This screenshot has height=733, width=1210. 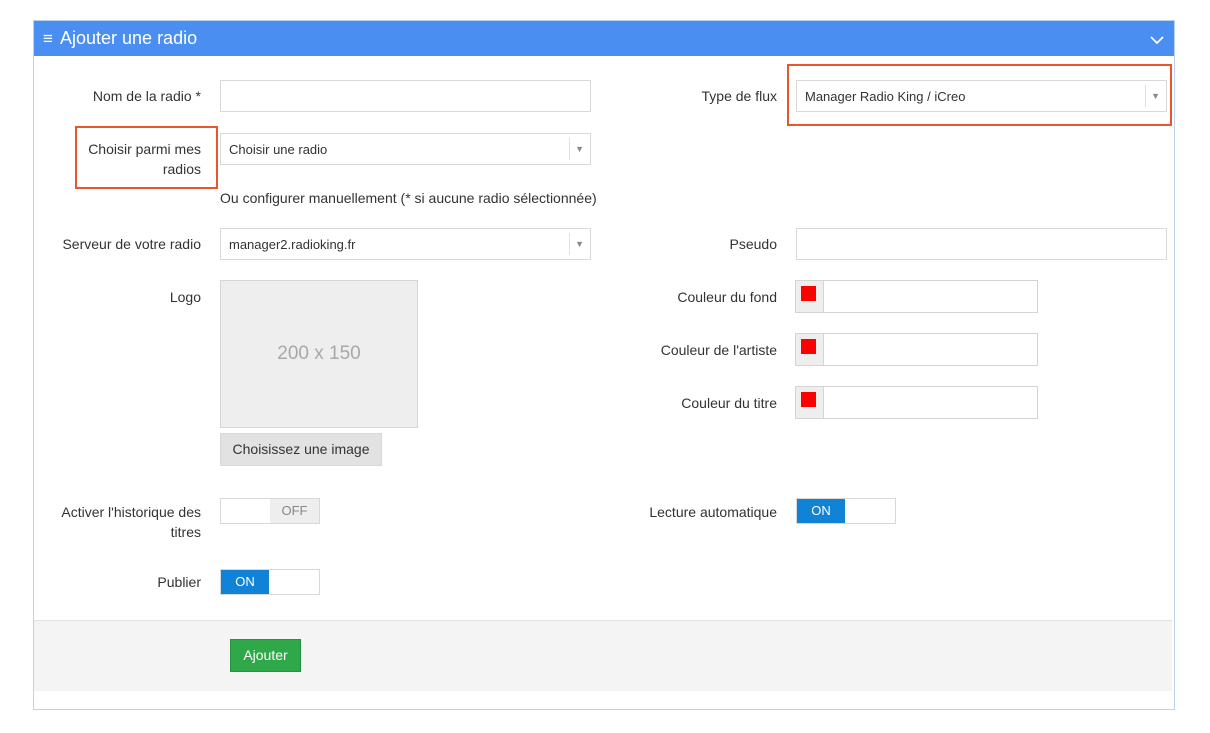 I want to click on choose-radio-select: Choisir une radio ▼, so click(x=405, y=149).